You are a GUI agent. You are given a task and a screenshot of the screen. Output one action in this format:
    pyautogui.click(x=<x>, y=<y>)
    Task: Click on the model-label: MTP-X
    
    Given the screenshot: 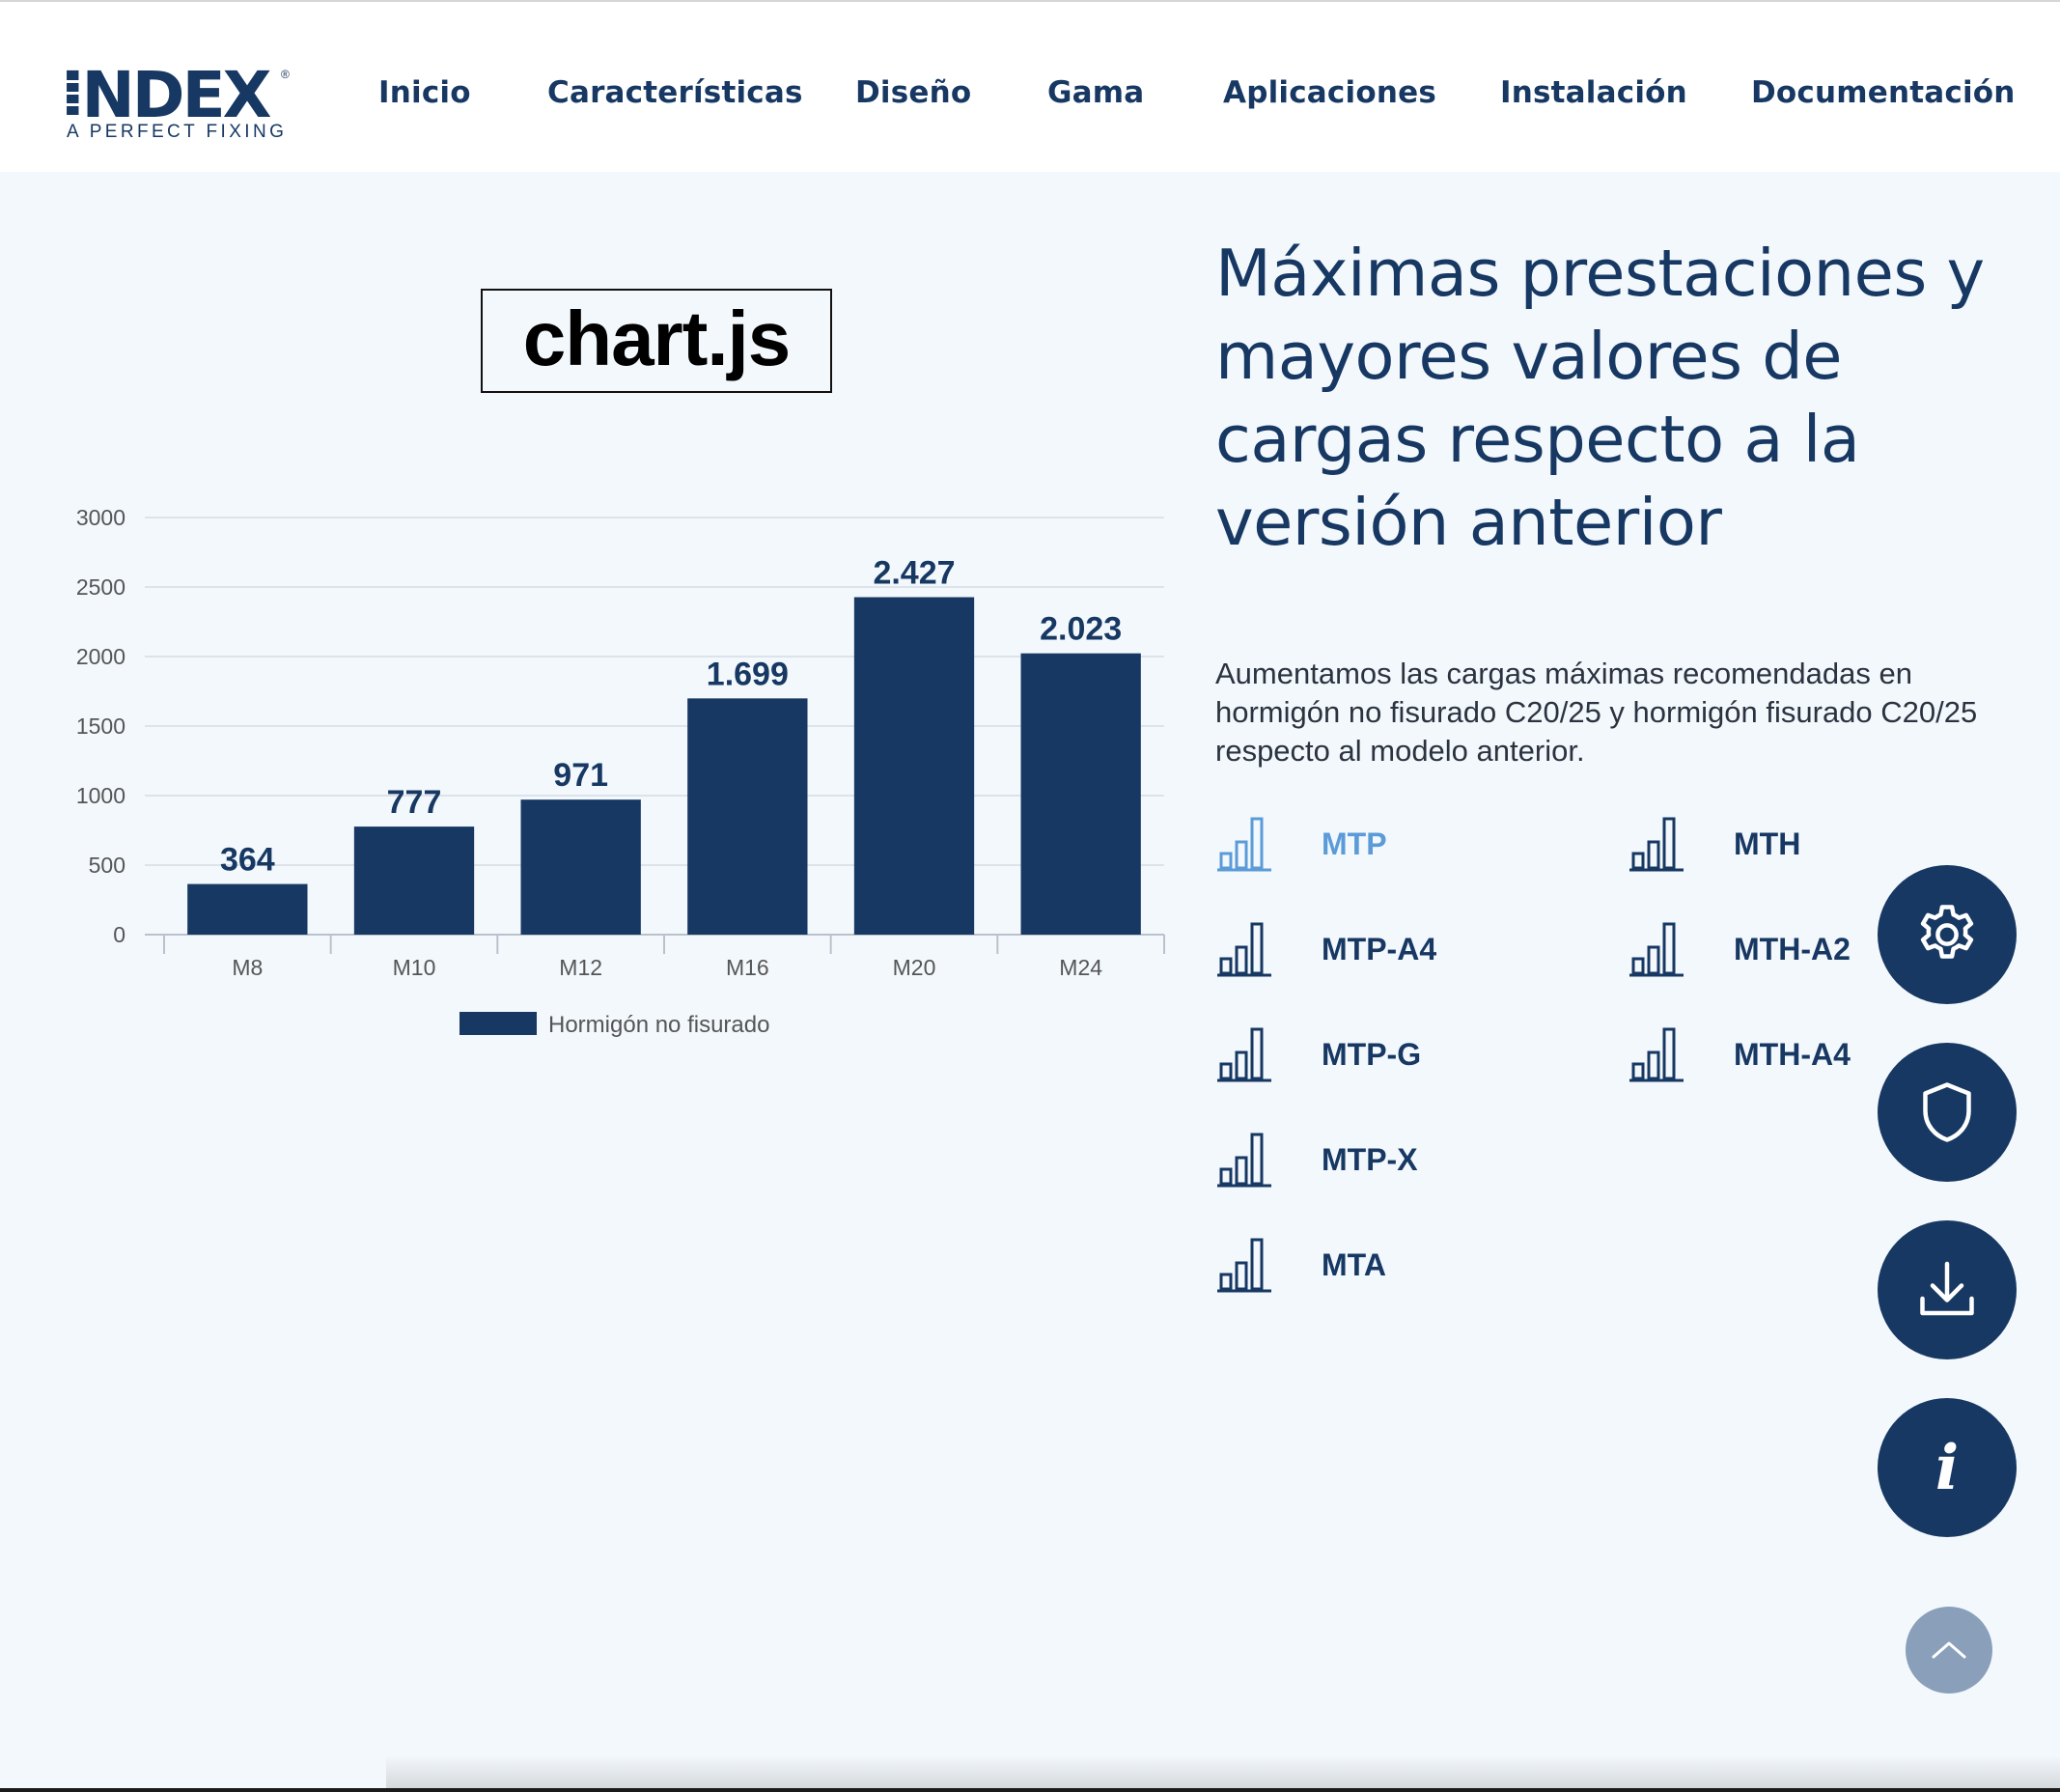 What is the action you would take?
    pyautogui.click(x=1370, y=1159)
    